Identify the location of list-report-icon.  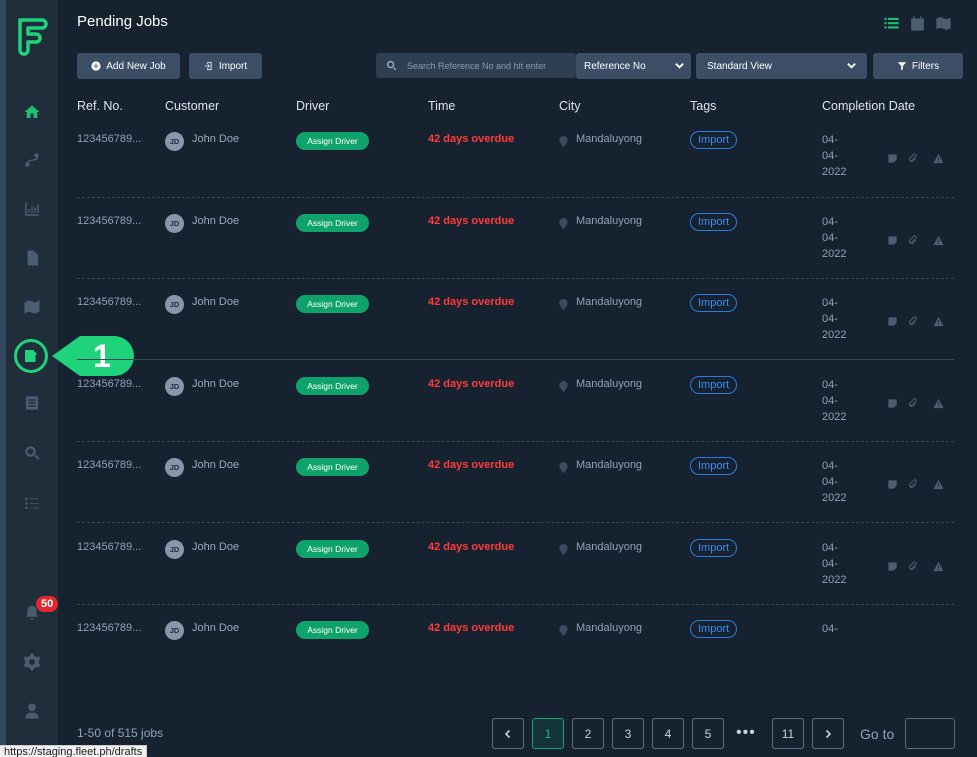
(32, 403).